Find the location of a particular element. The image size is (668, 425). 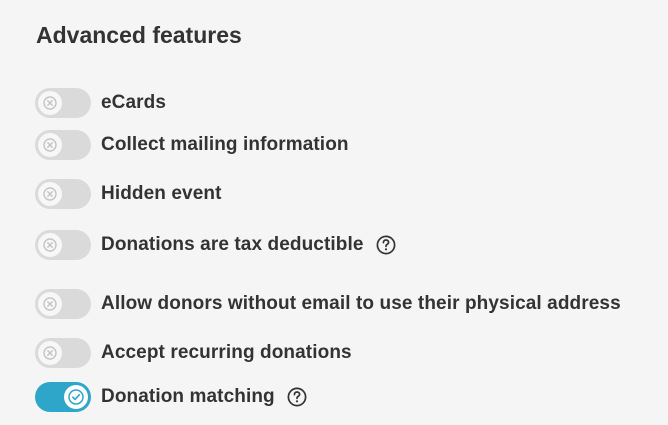

hidden-event-label: Hidden event is located at coordinates (161, 193).